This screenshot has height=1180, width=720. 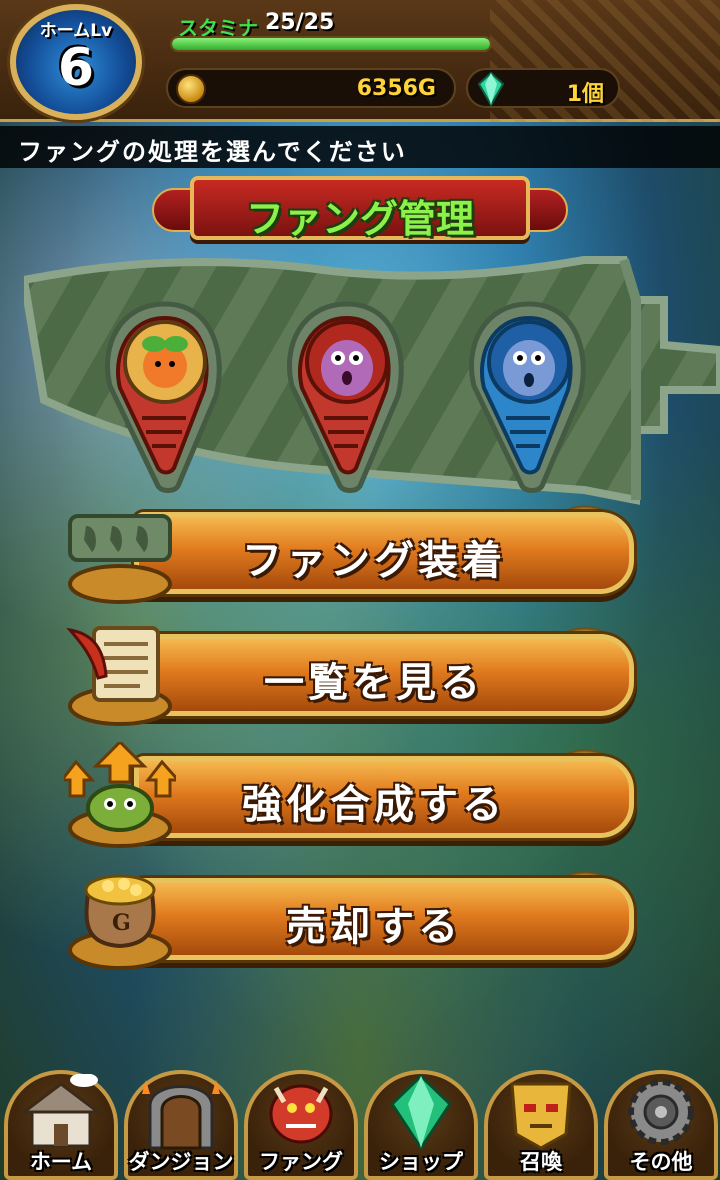 What do you see at coordinates (311, 88) in the screenshot?
I see `gold-counter: 6356G` at bounding box center [311, 88].